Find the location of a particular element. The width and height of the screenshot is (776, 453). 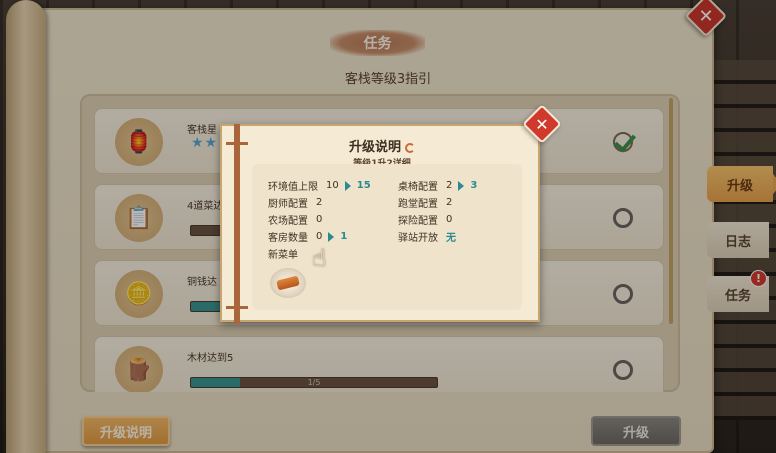

stat-label: 驿站开放 is located at coordinates (418, 238).